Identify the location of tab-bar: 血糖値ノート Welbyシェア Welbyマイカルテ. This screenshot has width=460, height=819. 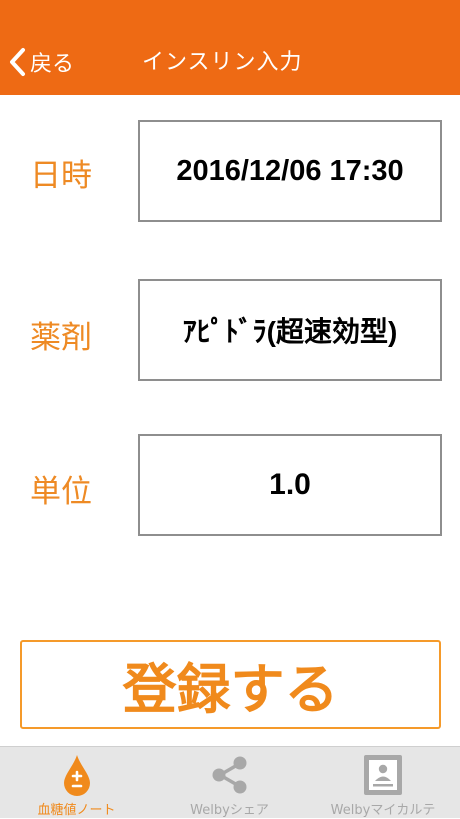
(230, 782).